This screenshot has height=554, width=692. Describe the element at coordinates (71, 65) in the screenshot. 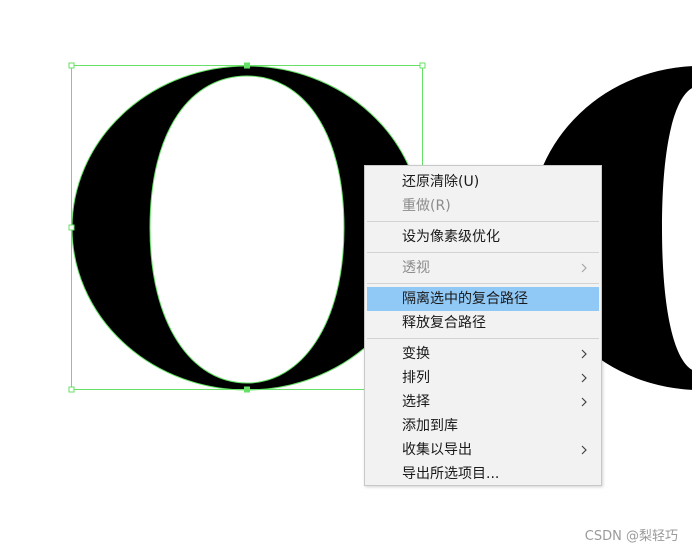

I see `handle-top-left` at that location.